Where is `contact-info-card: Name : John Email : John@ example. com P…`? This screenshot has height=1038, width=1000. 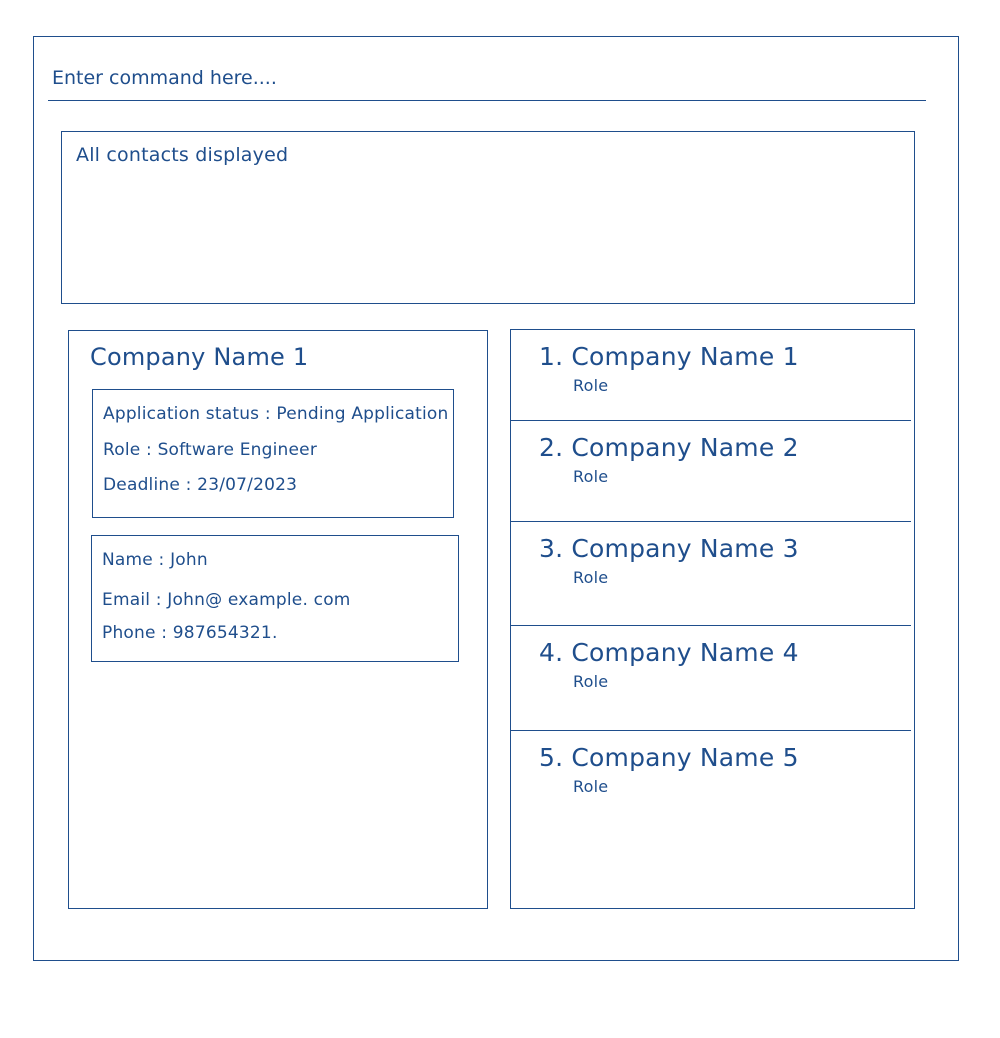 contact-info-card: Name : John Email : John@ example. com P… is located at coordinates (275, 598).